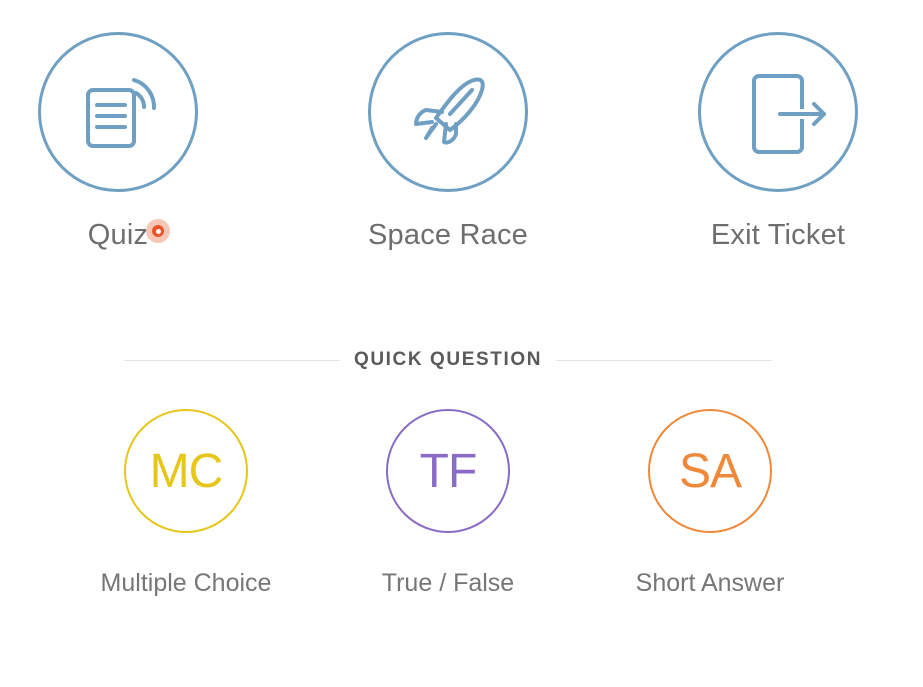  I want to click on true-false-button: TF True / False, so click(448, 503).